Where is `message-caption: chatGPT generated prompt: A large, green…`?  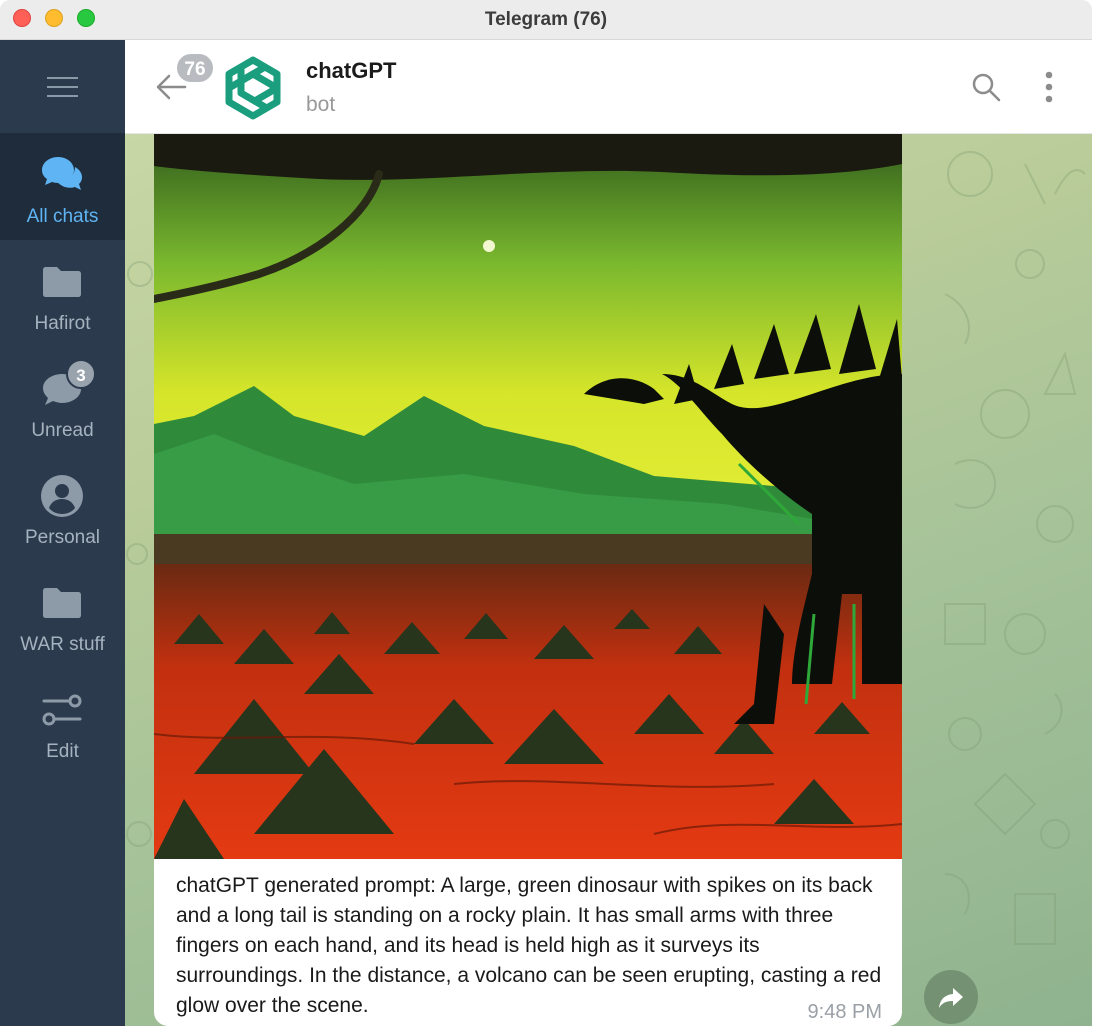 message-caption: chatGPT generated prompt: A large, green… is located at coordinates (529, 945).